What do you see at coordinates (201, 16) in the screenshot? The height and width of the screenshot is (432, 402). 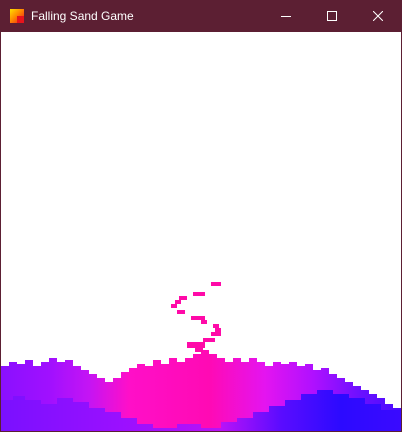 I see `title-bar: Falling Sand Game` at bounding box center [201, 16].